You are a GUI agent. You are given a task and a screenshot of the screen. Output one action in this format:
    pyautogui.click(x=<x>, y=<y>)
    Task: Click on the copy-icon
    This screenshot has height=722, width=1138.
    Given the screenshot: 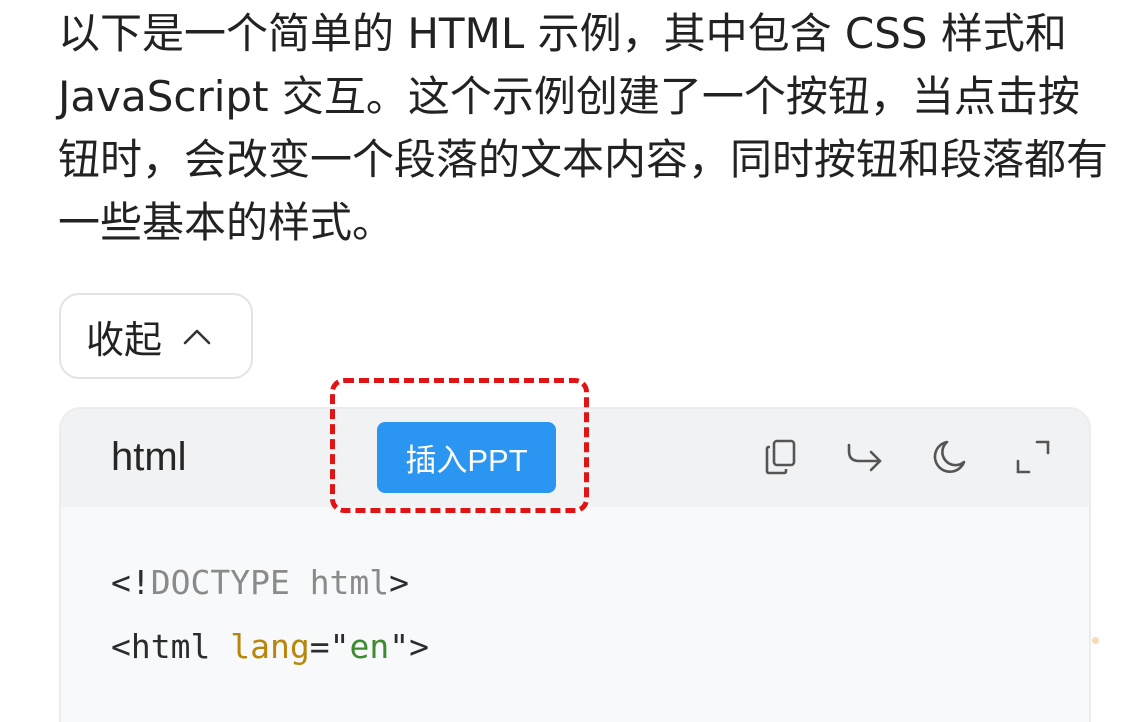 What is the action you would take?
    pyautogui.click(x=781, y=457)
    